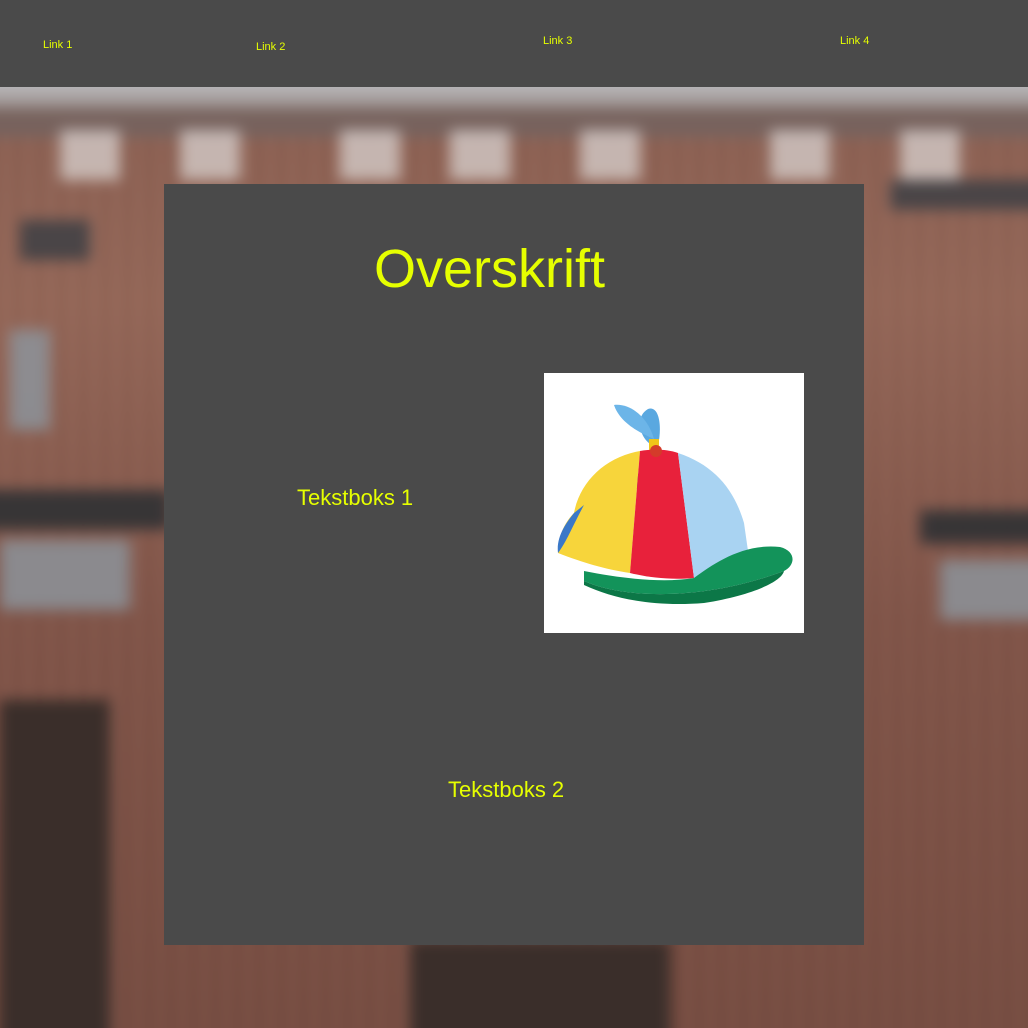 This screenshot has height=1028, width=1028. I want to click on page-title: Overskrift, so click(490, 269).